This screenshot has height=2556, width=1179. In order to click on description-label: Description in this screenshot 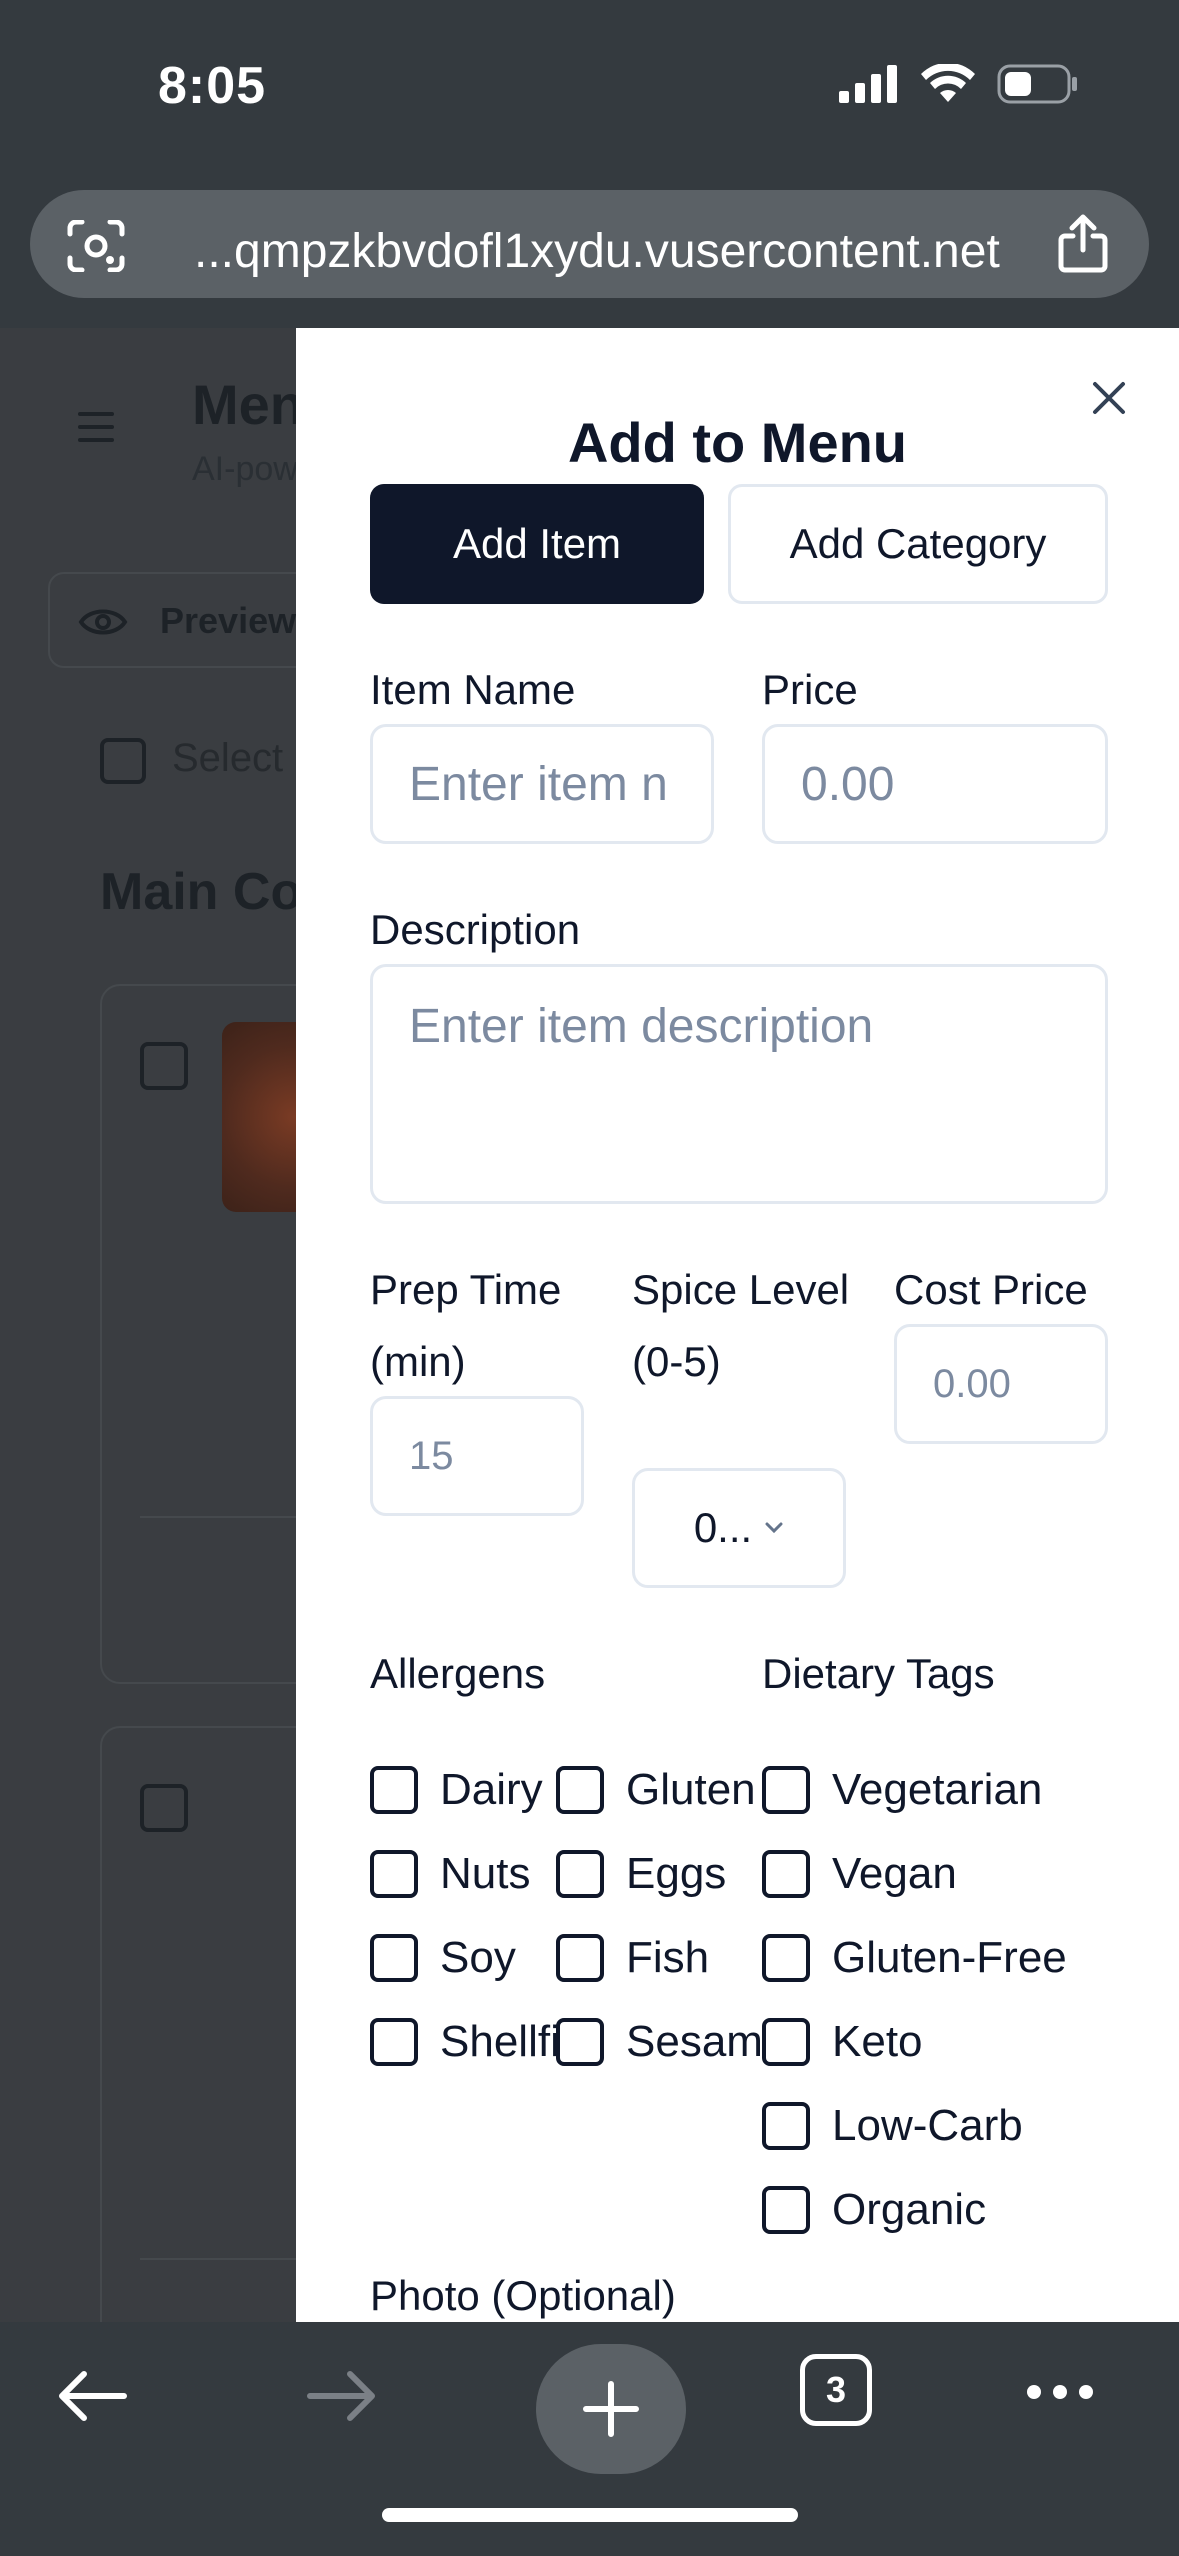, I will do `click(475, 929)`.